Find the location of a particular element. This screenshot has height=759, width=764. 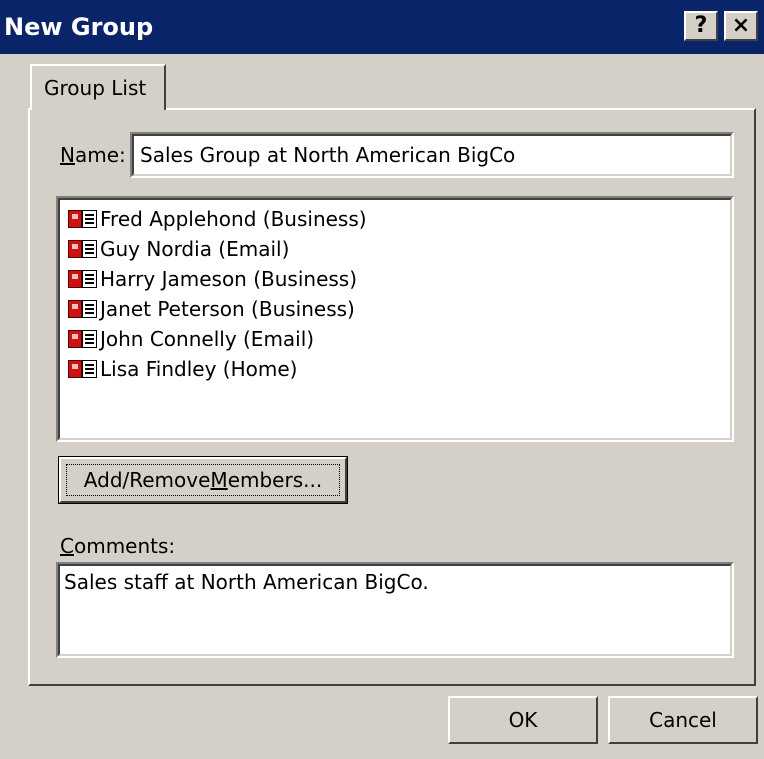

cancel-button: Cancel is located at coordinates (683, 720).